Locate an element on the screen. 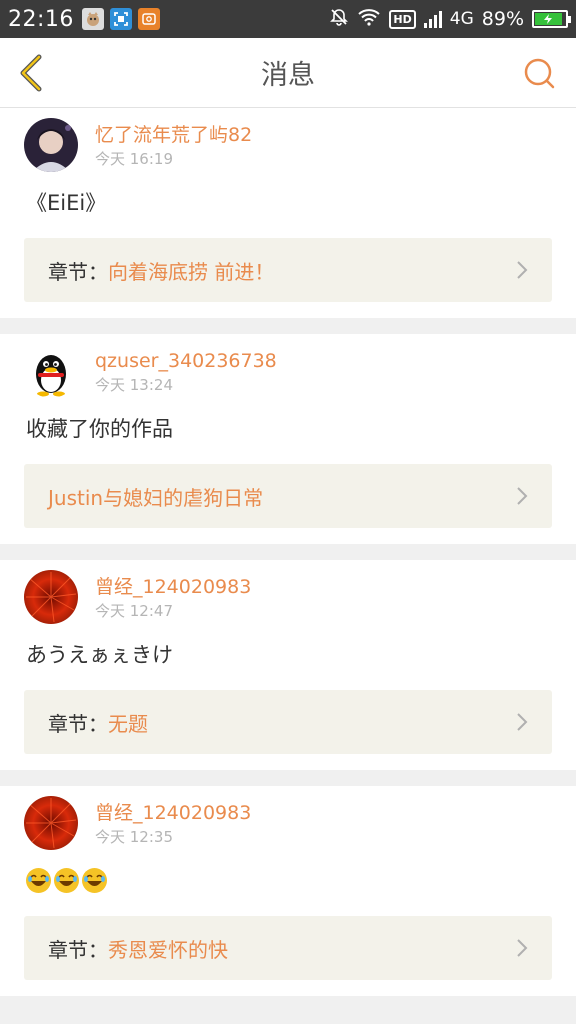  chapter-link: 章节： 向着海底捞 前进！ is located at coordinates (288, 270).